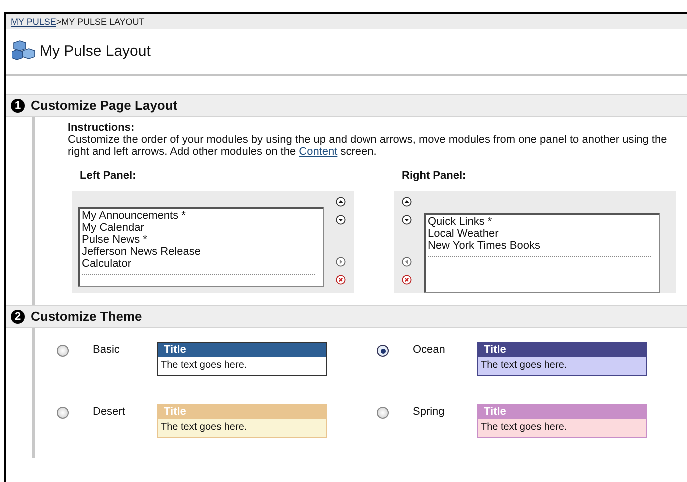  I want to click on module-item: Quick Links *, so click(542, 222).